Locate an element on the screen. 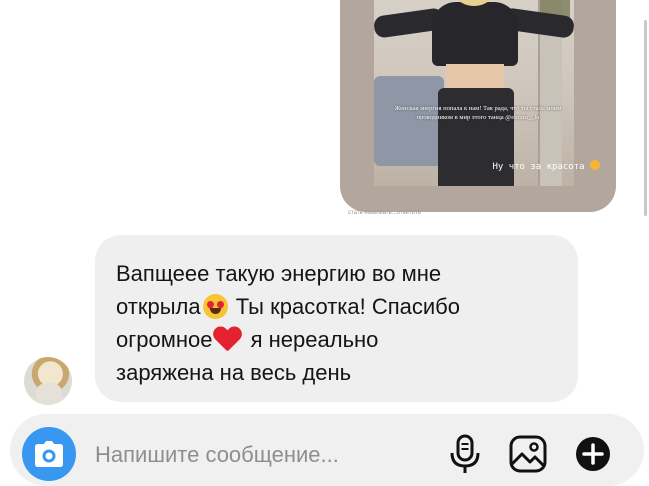 The height and width of the screenshot is (486, 649). heart-eyes-emoji-icon is located at coordinates (215, 306).